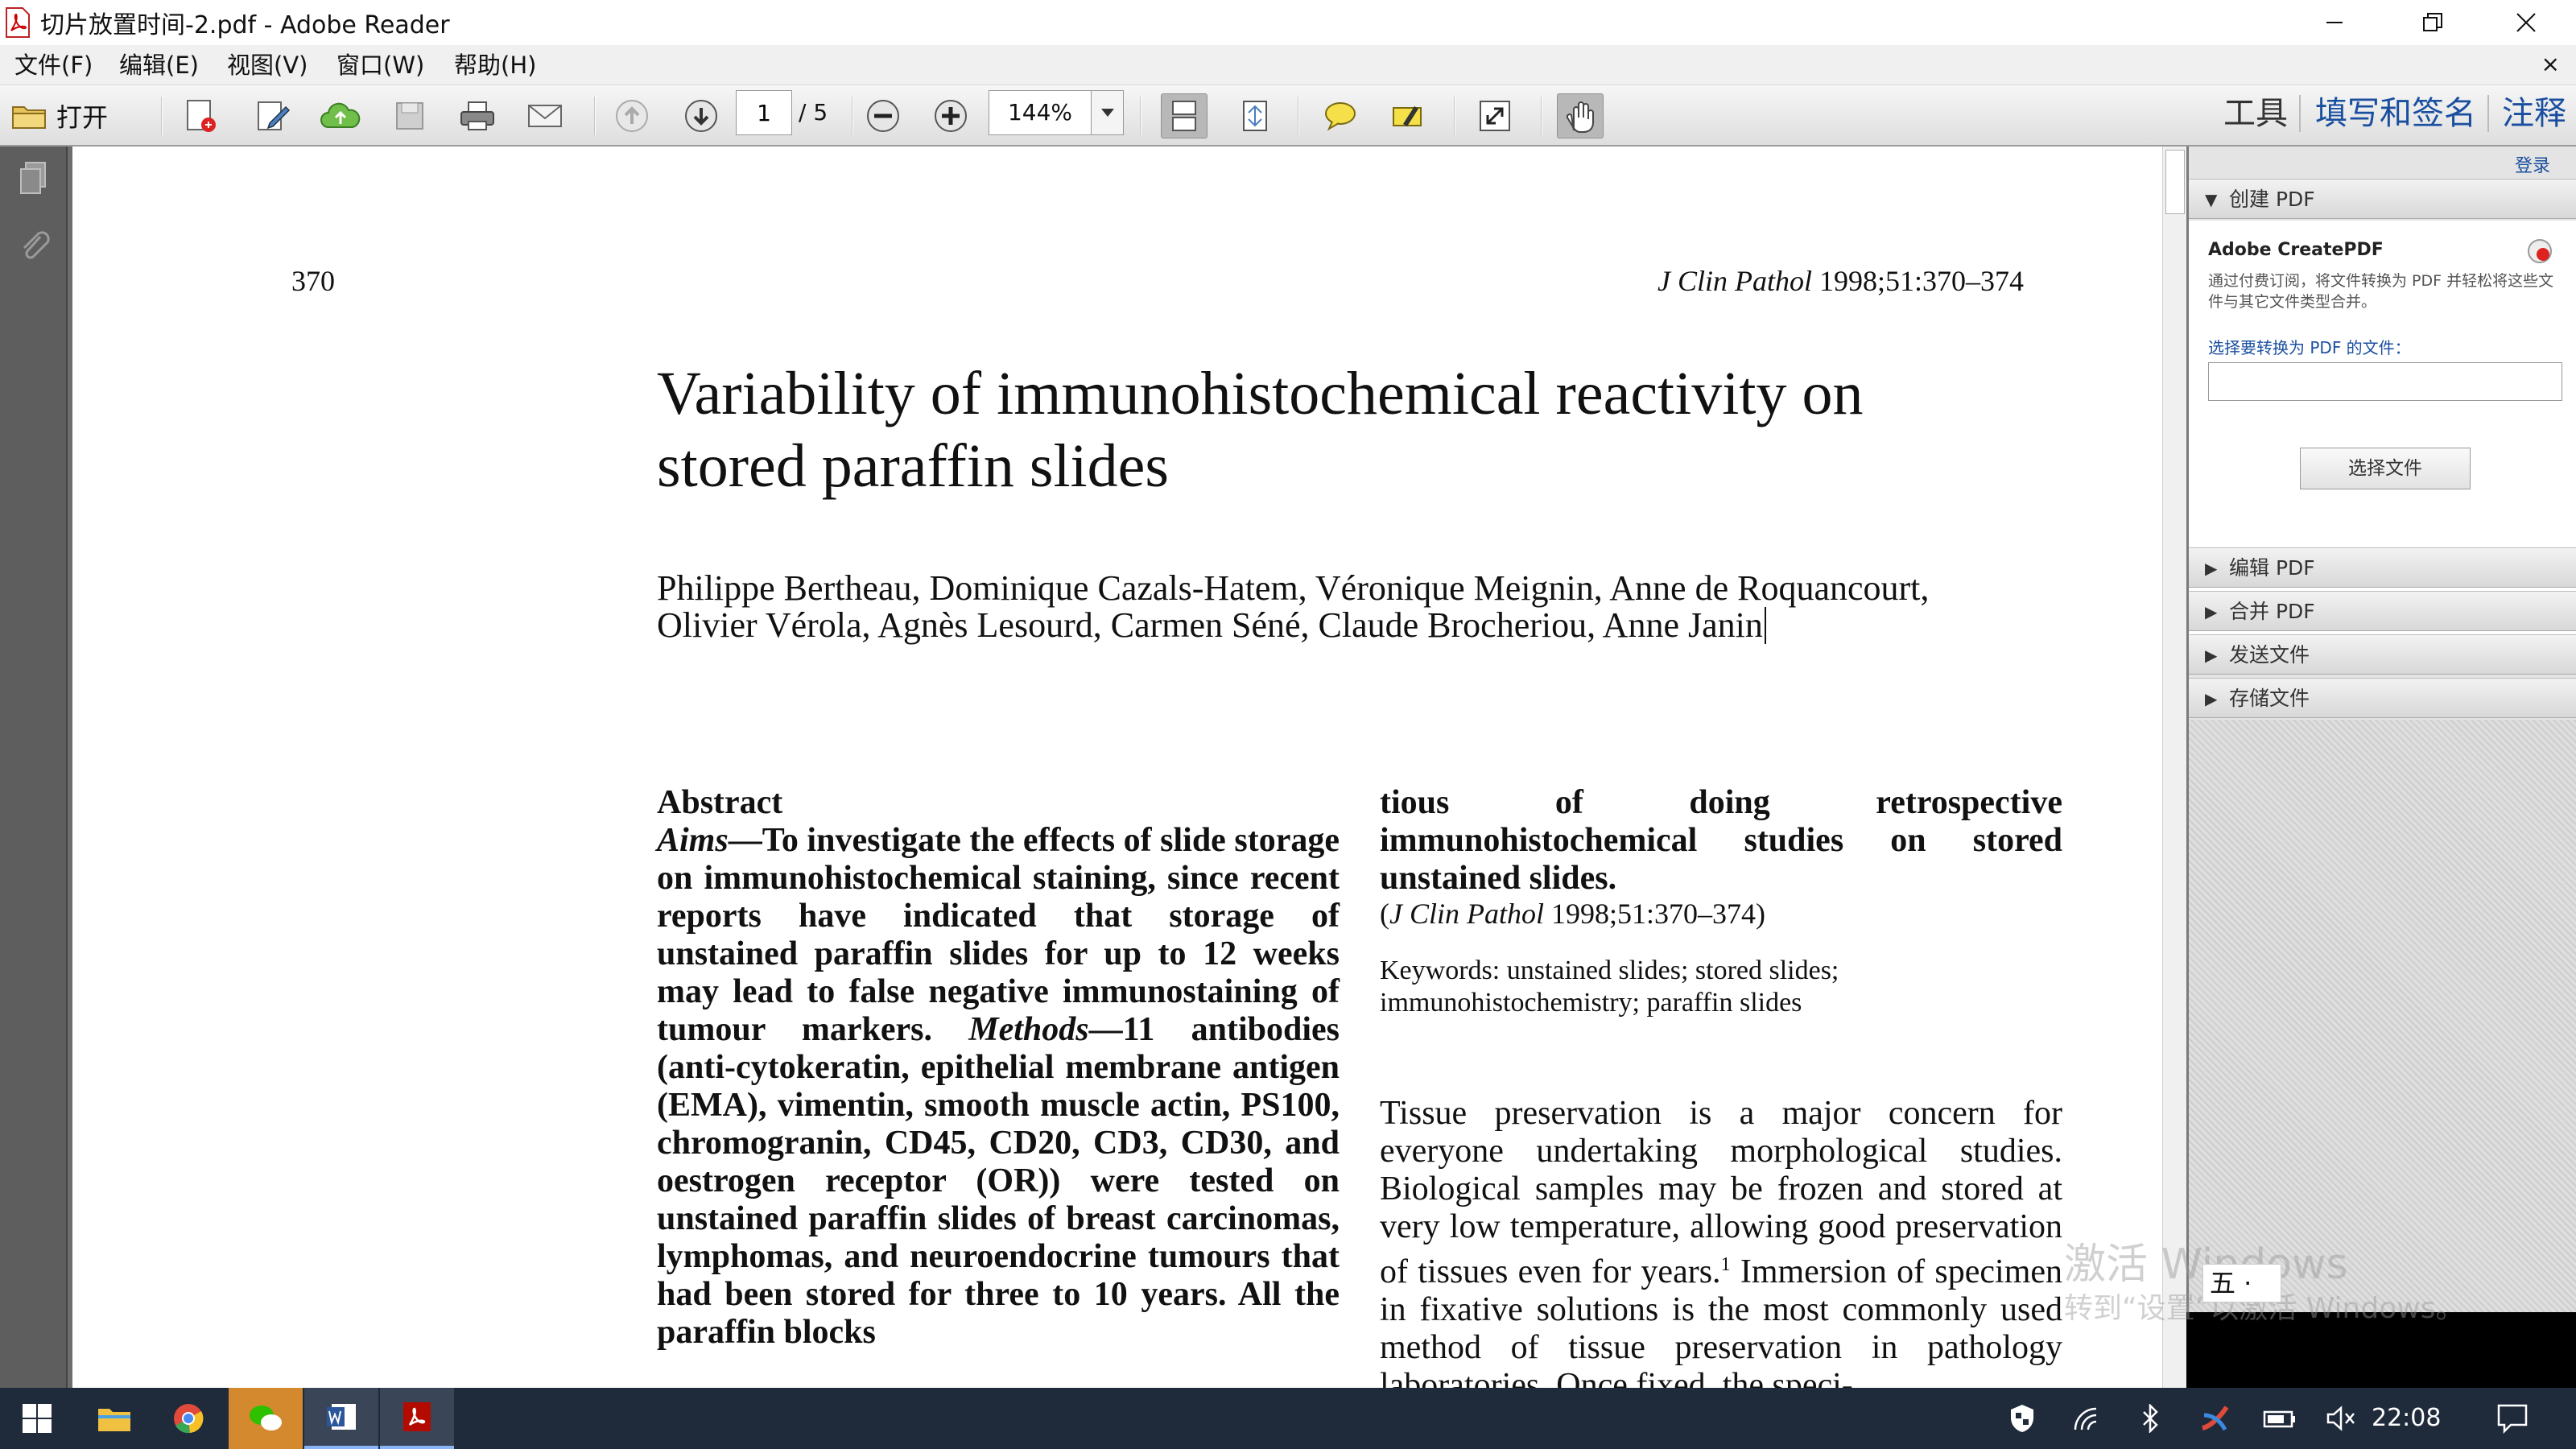 Image resolution: width=2576 pixels, height=1449 pixels. Describe the element at coordinates (1495, 116) in the screenshot. I see `full-screen-button` at that location.